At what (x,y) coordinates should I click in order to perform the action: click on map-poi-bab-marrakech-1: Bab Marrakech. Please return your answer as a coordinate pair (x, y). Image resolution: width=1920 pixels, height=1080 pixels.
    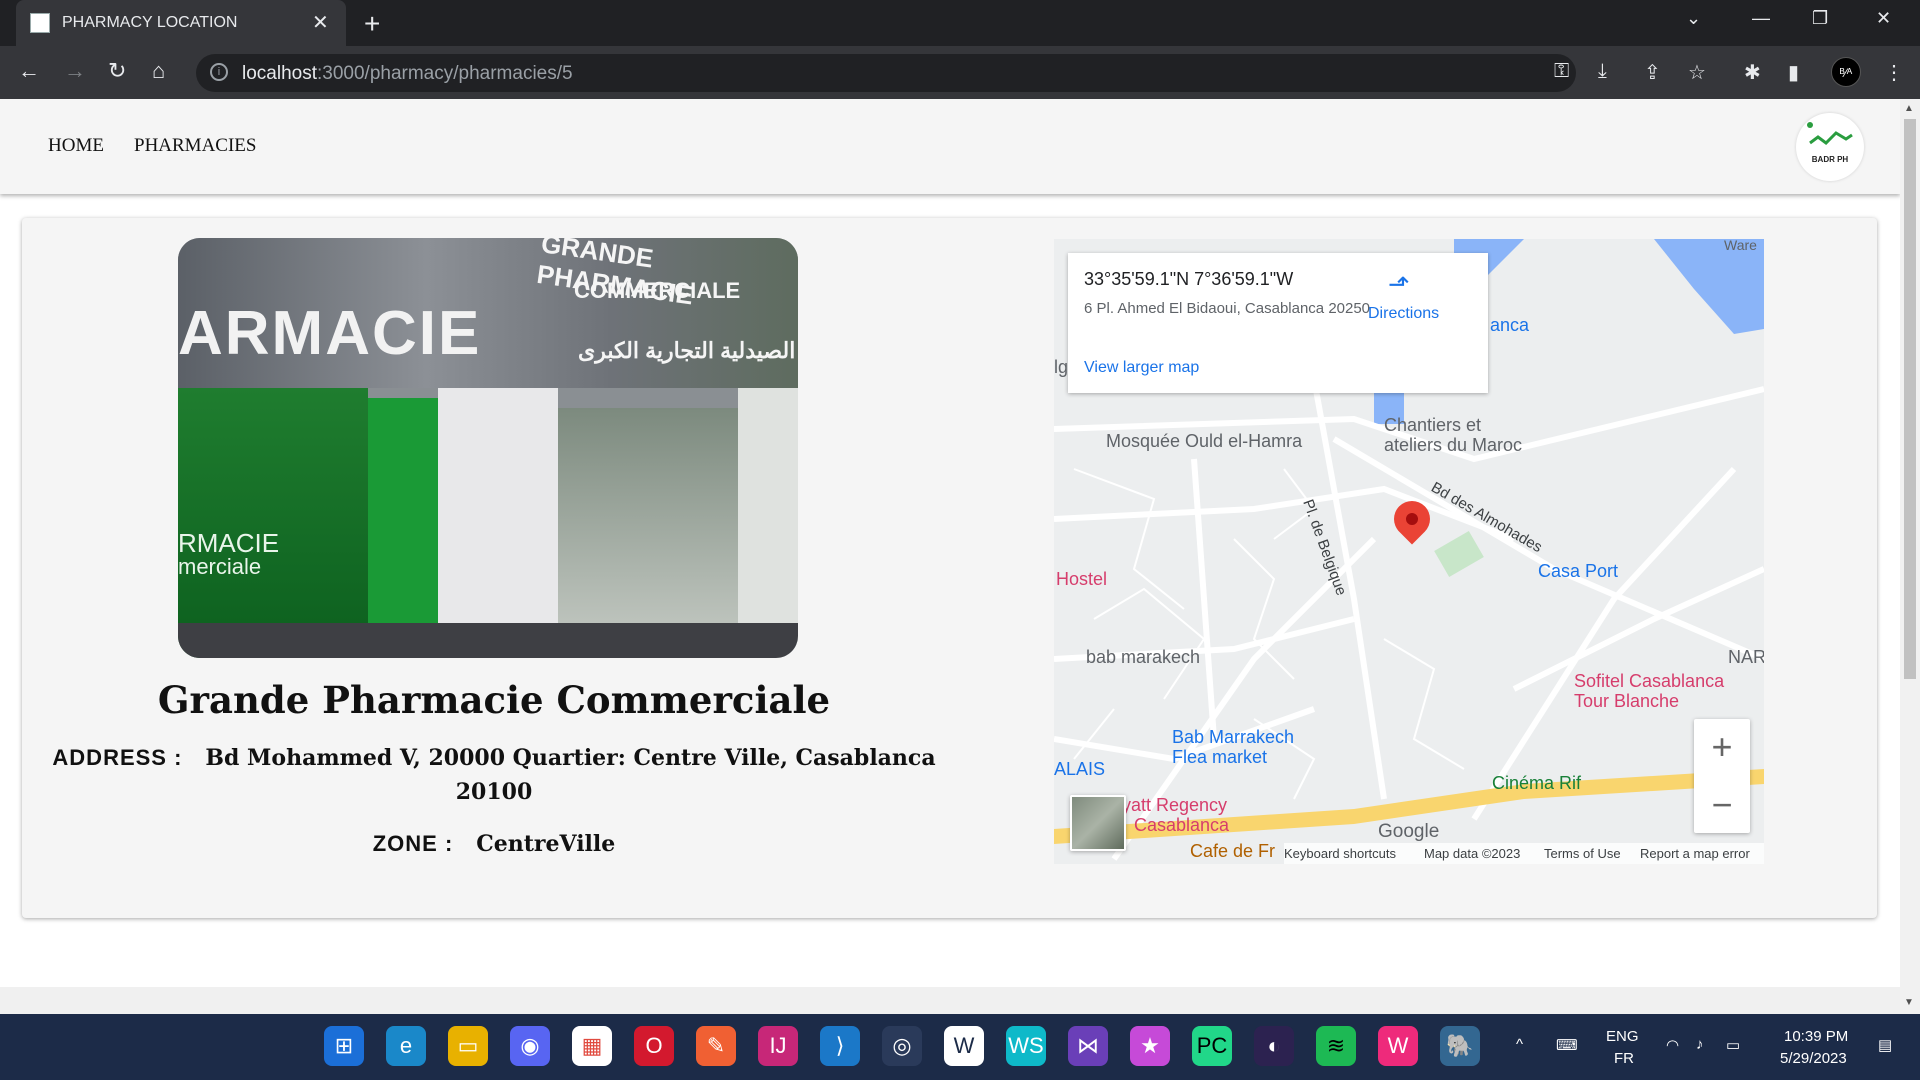
    Looking at the image, I should click on (1233, 737).